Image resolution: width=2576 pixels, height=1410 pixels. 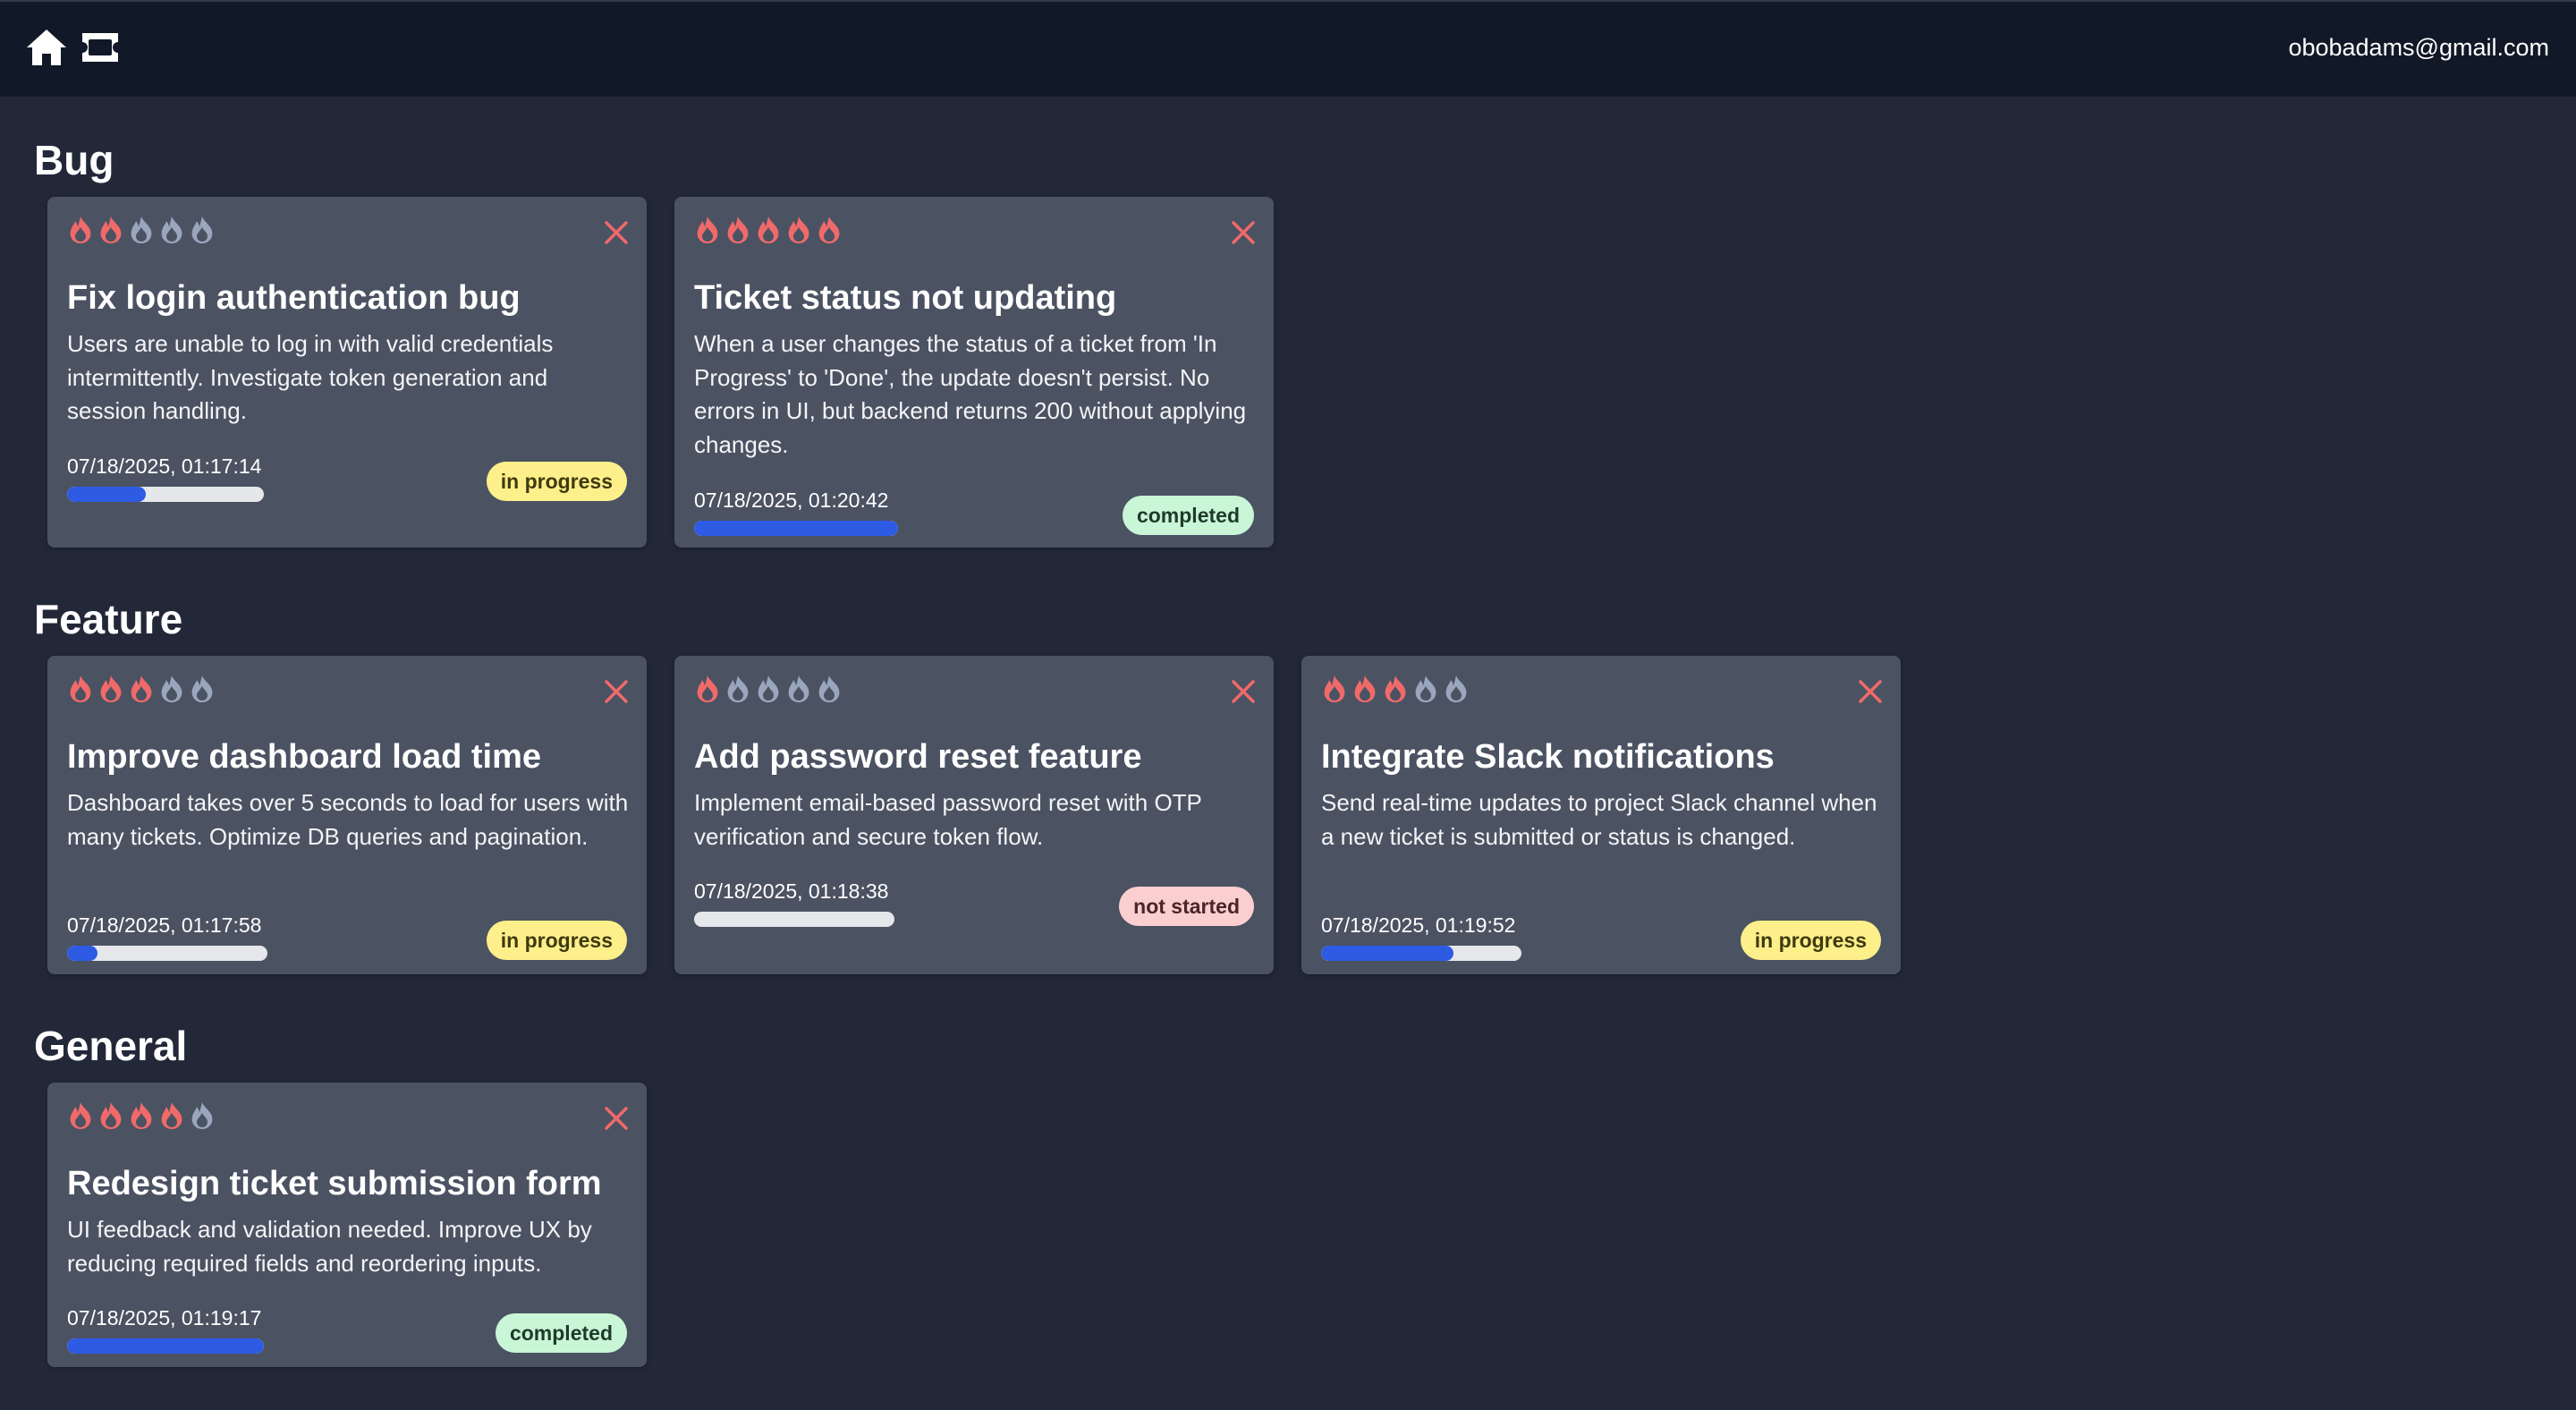 I want to click on ticket-title: Integrate Slack notifications, so click(x=1548, y=757).